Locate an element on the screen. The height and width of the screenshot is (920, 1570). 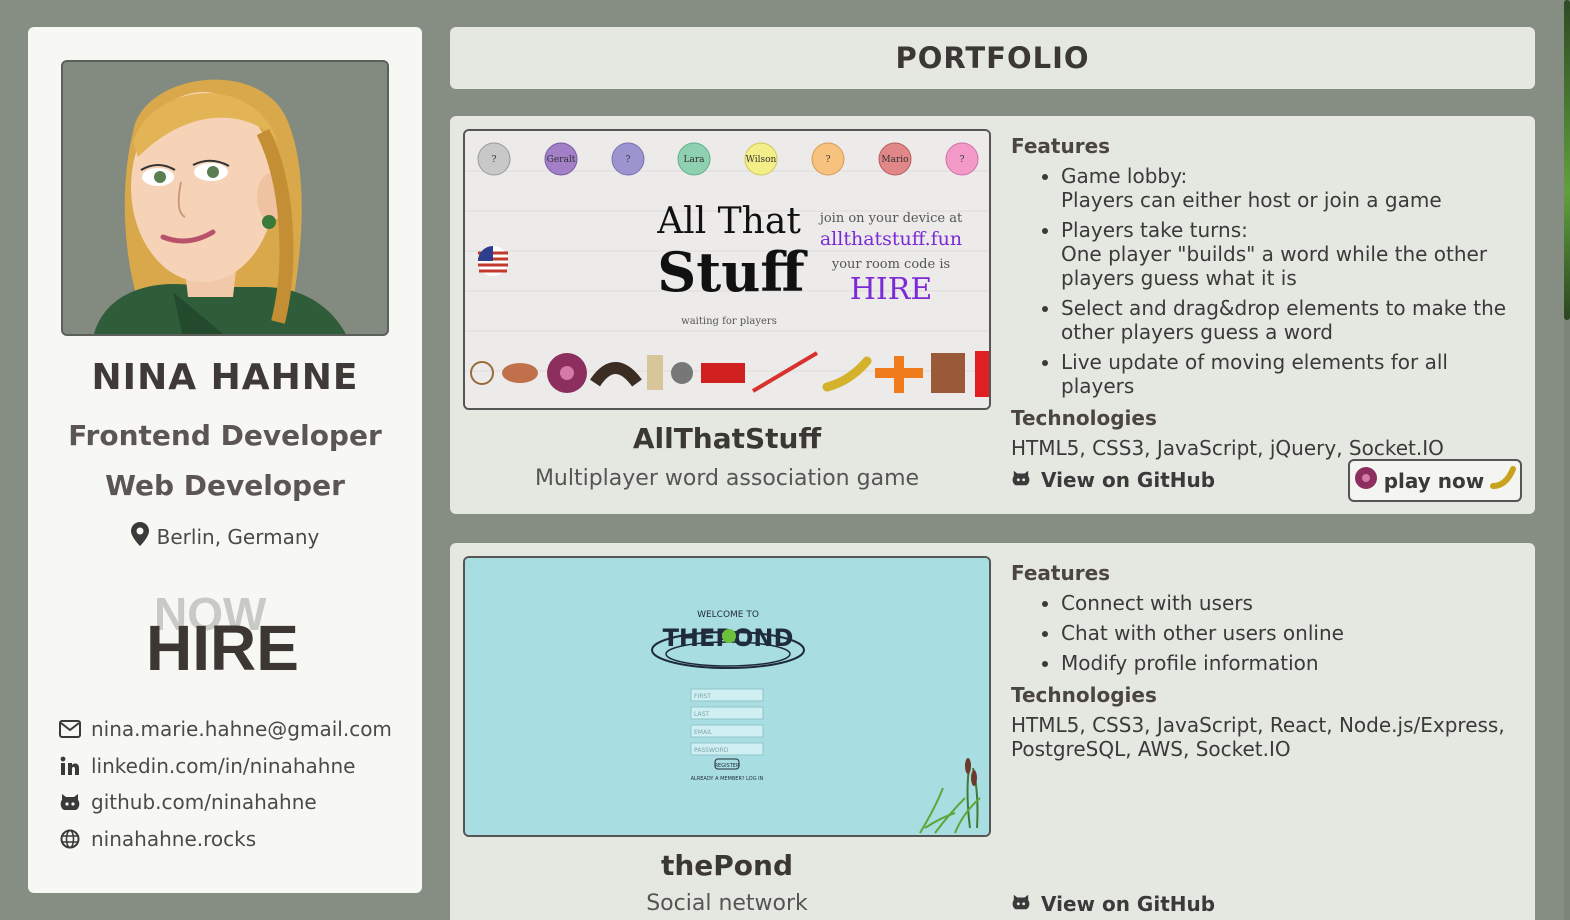
game-room-text: your room code is is located at coordinates (890, 264).